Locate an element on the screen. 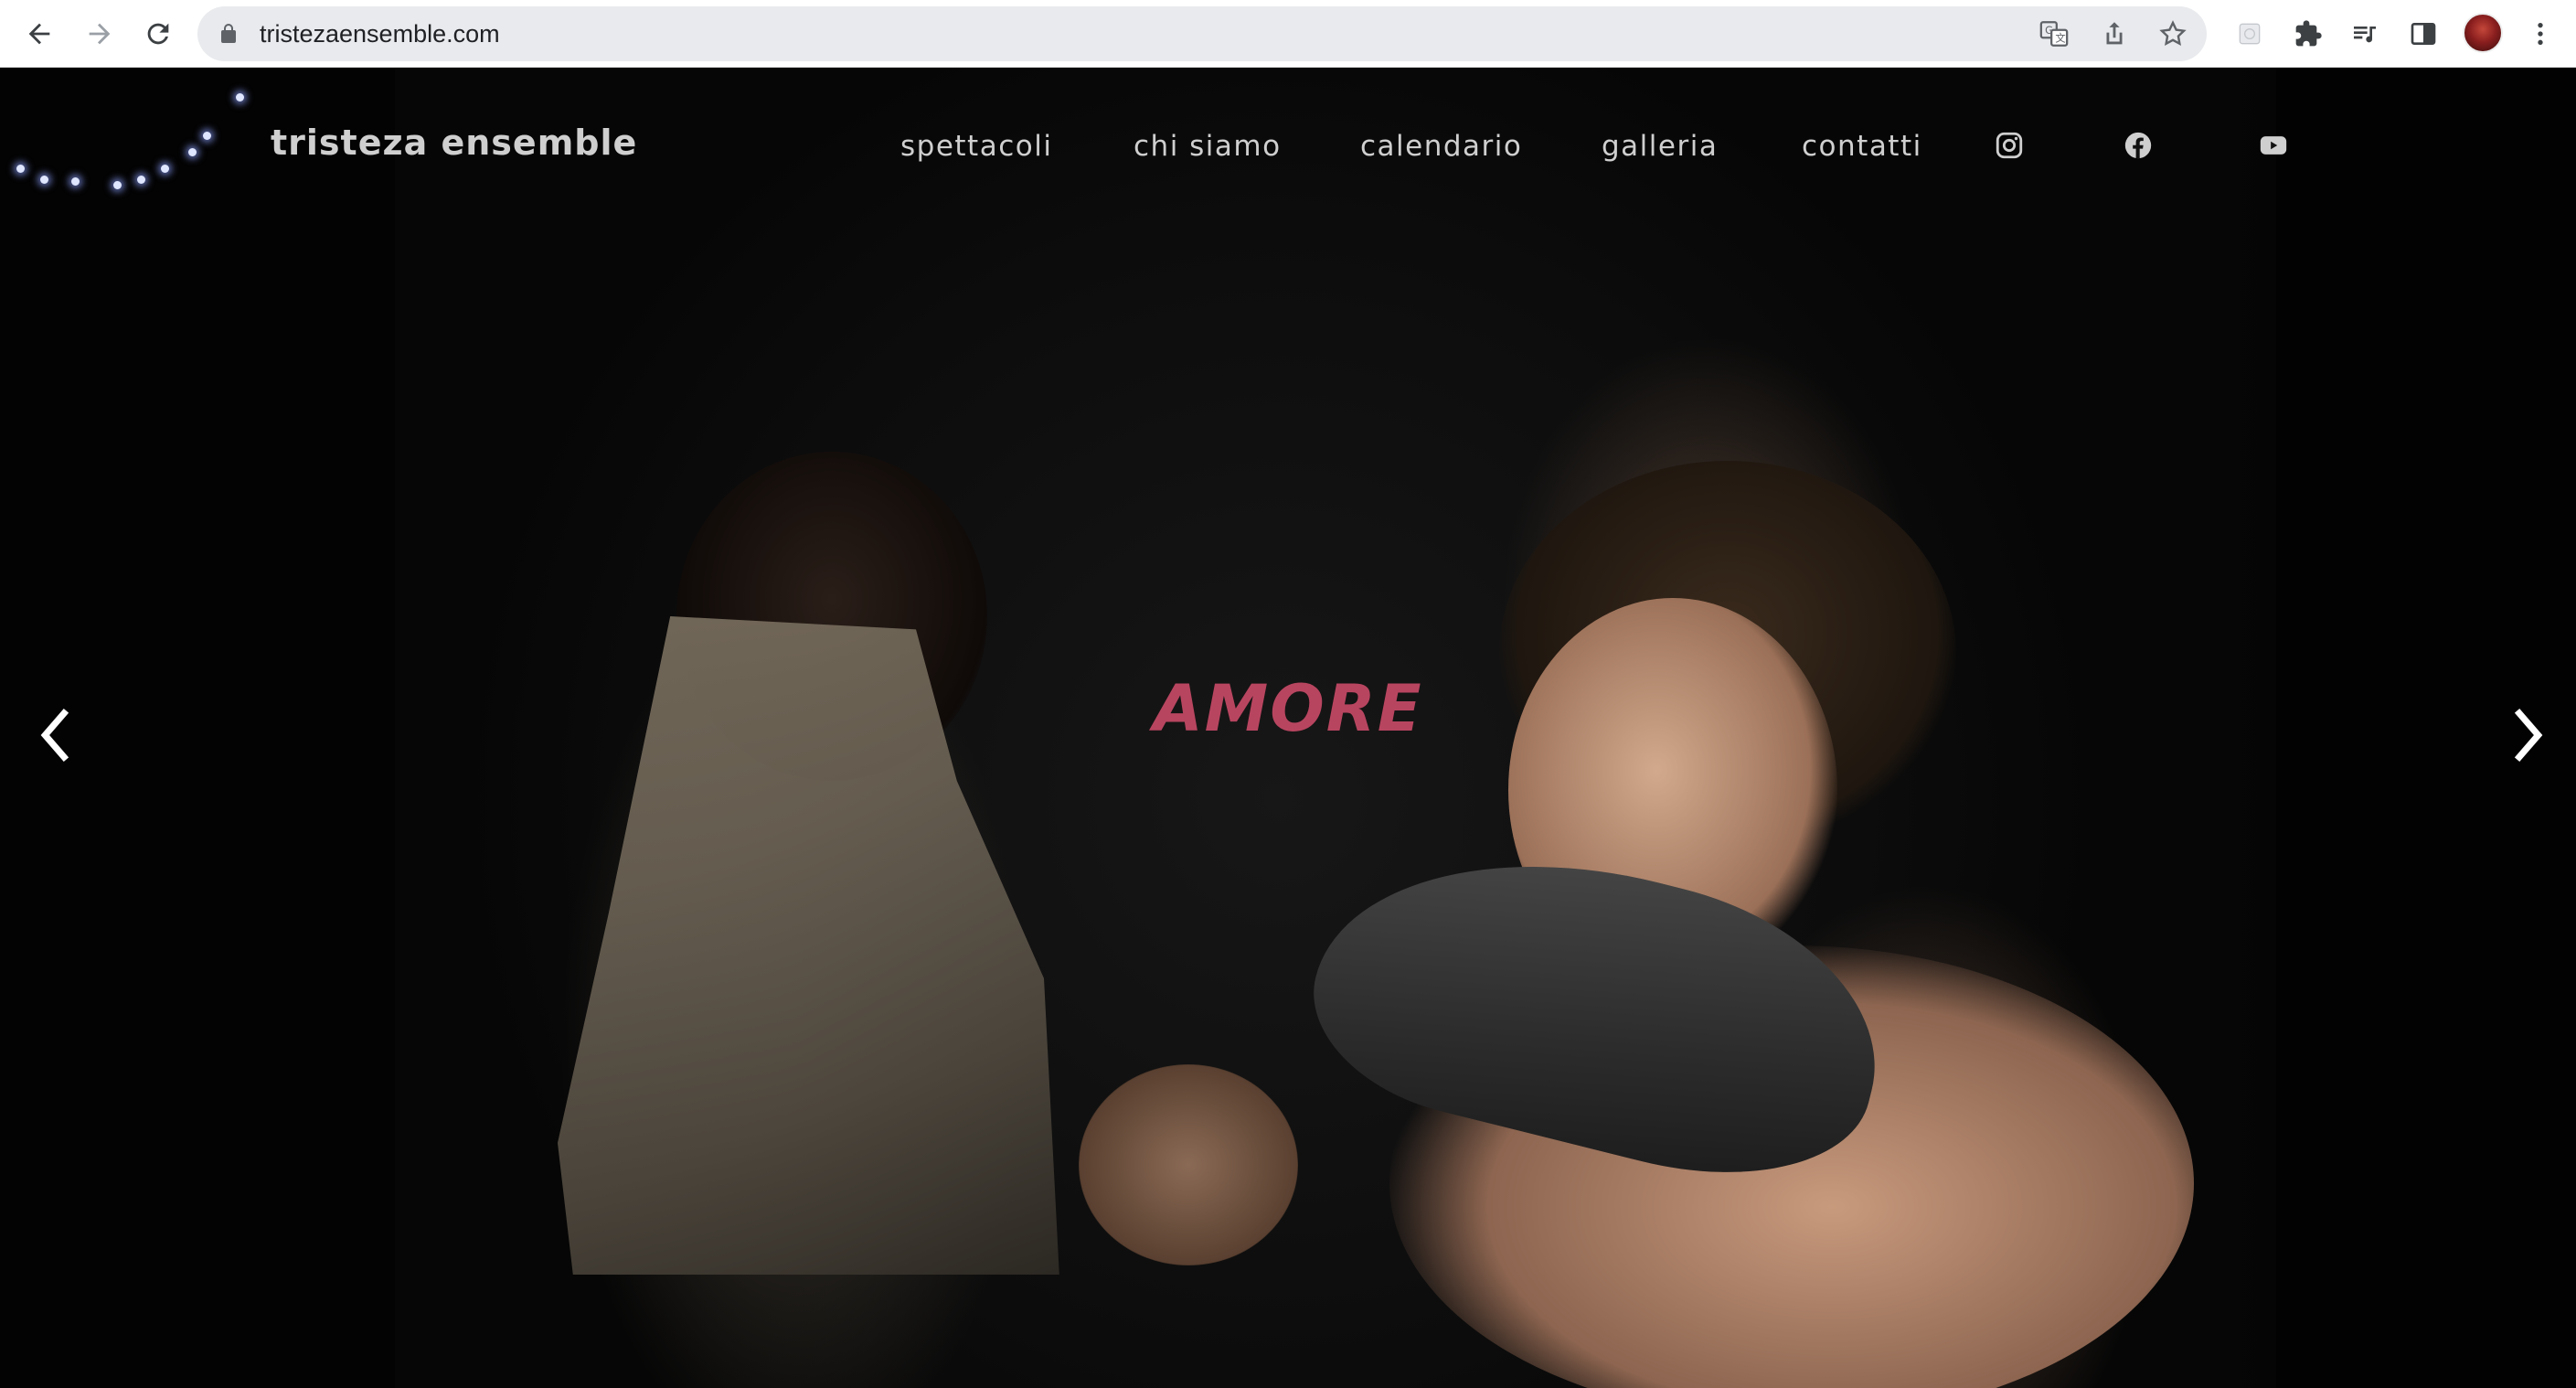 The width and height of the screenshot is (2576, 1388). slider-next-button is located at coordinates (2528, 735).